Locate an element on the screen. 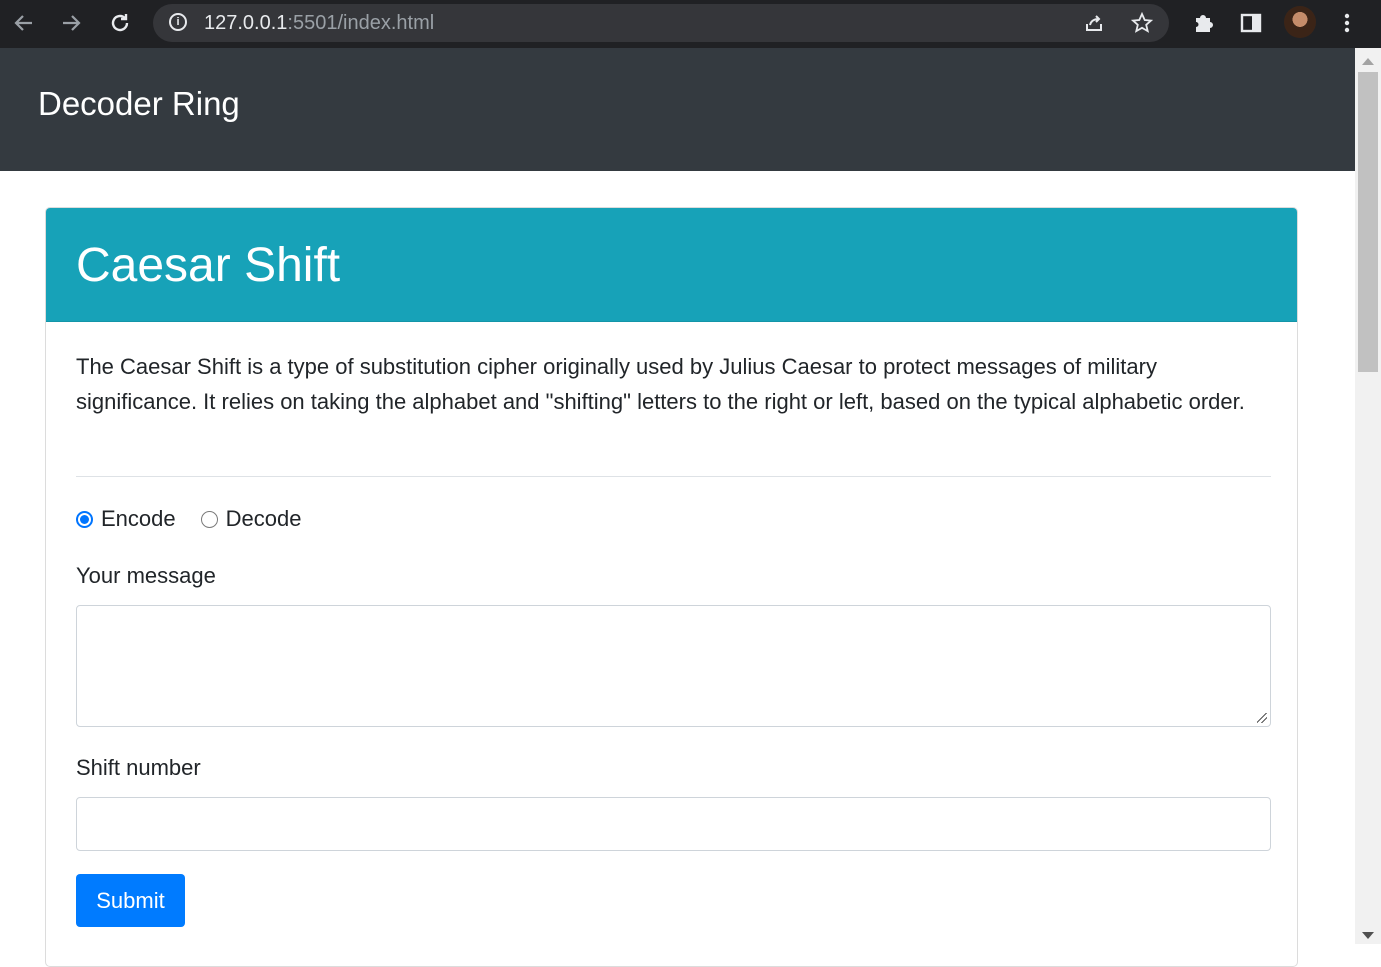 Image resolution: width=1381 pixels, height=967 pixels. url-text: 127.0.0.1:5501/index.html is located at coordinates (319, 23).